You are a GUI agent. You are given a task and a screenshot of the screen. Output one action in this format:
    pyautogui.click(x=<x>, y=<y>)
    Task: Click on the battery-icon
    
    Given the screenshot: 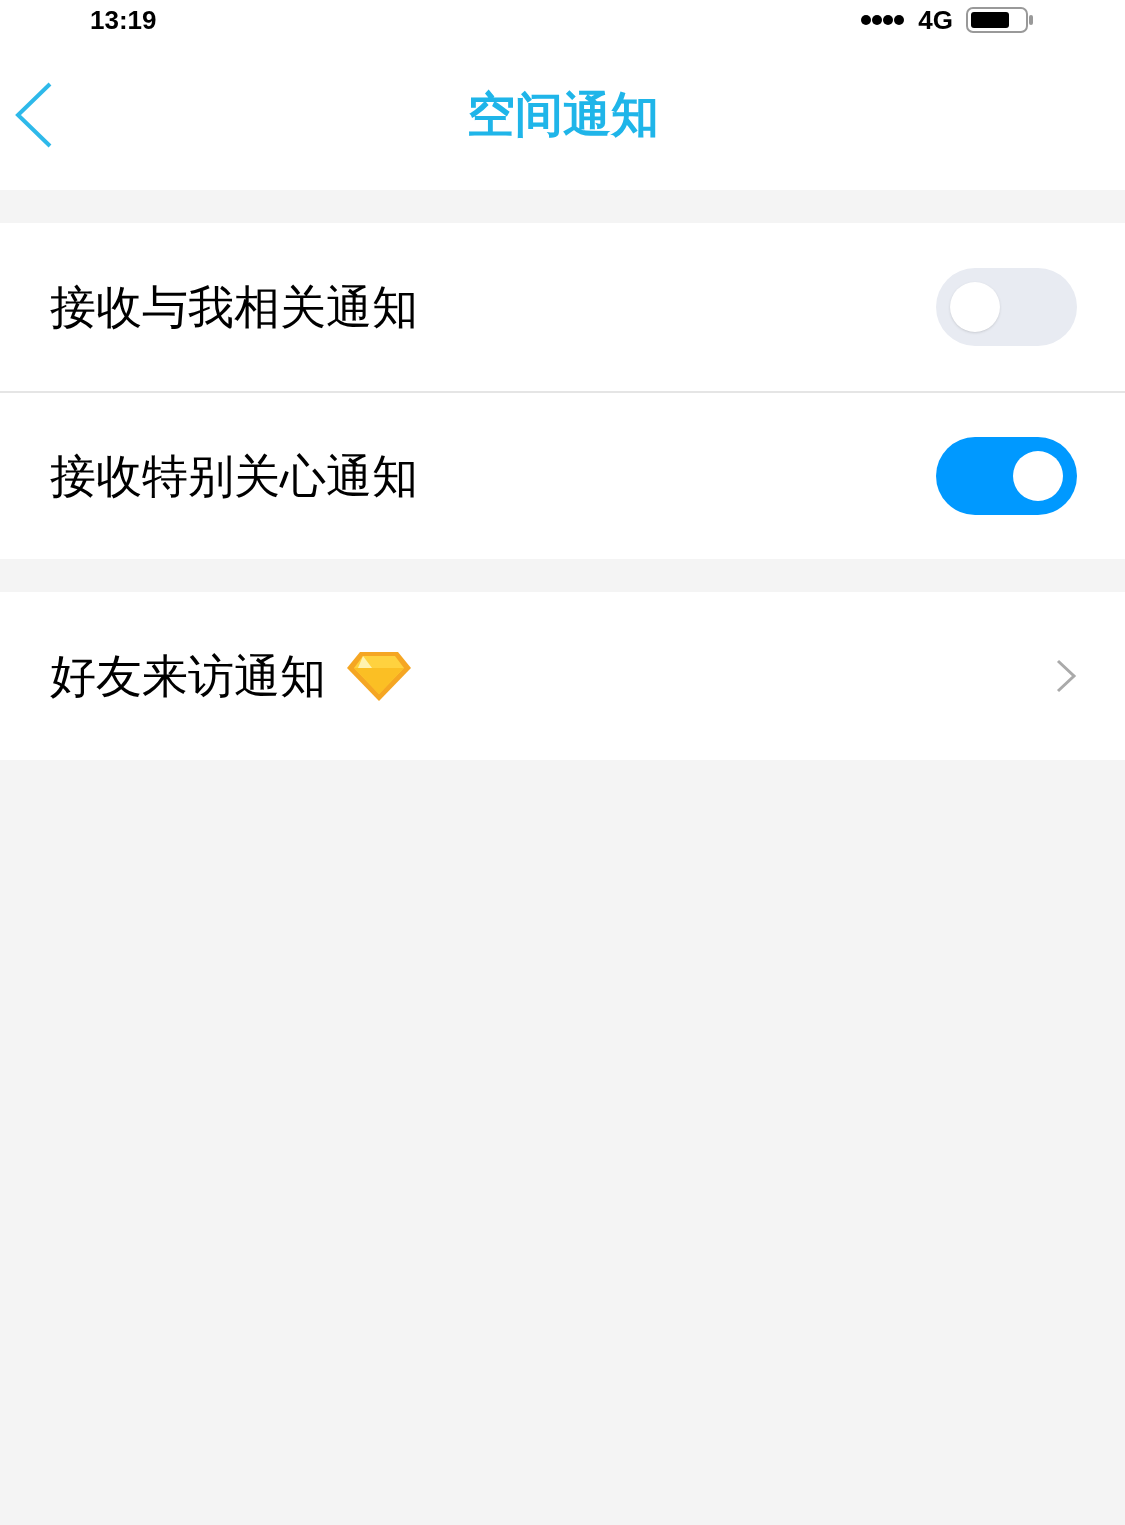 What is the action you would take?
    pyautogui.click(x=1000, y=20)
    